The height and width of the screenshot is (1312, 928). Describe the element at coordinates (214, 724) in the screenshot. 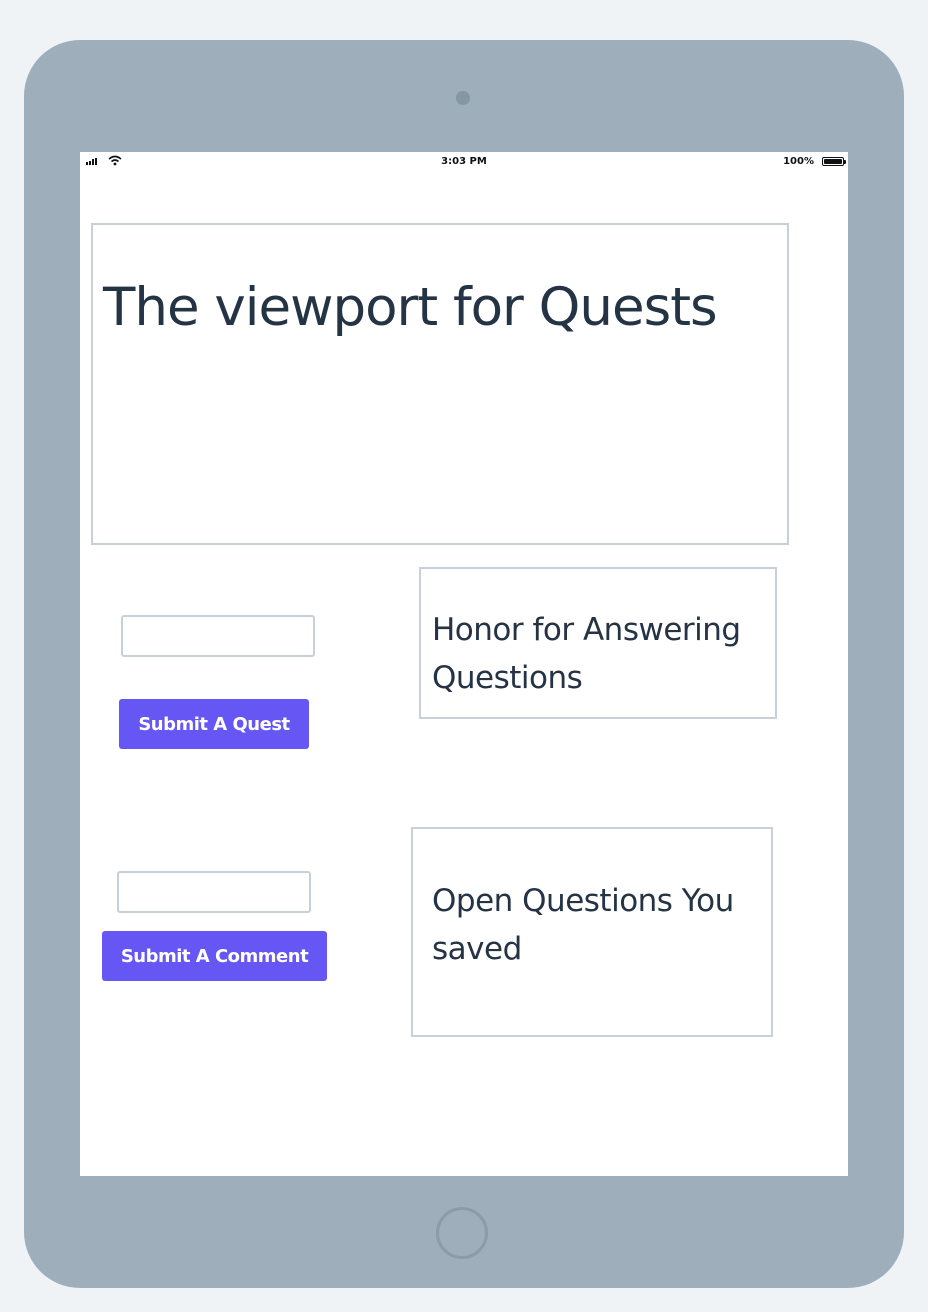

I see `submit-quest-button: Submit A Quest` at that location.